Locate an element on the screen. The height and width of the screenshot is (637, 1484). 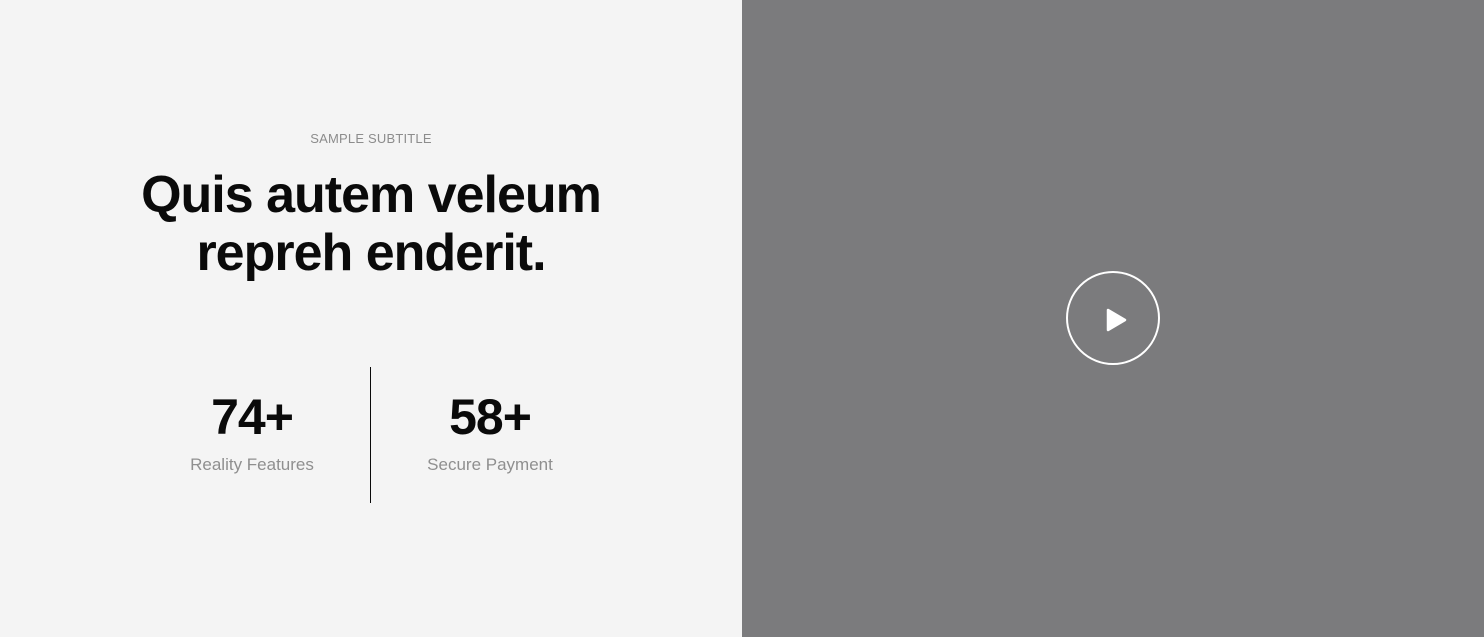
section-subtitle: SAMPLE SUBTITLE is located at coordinates (371, 138).